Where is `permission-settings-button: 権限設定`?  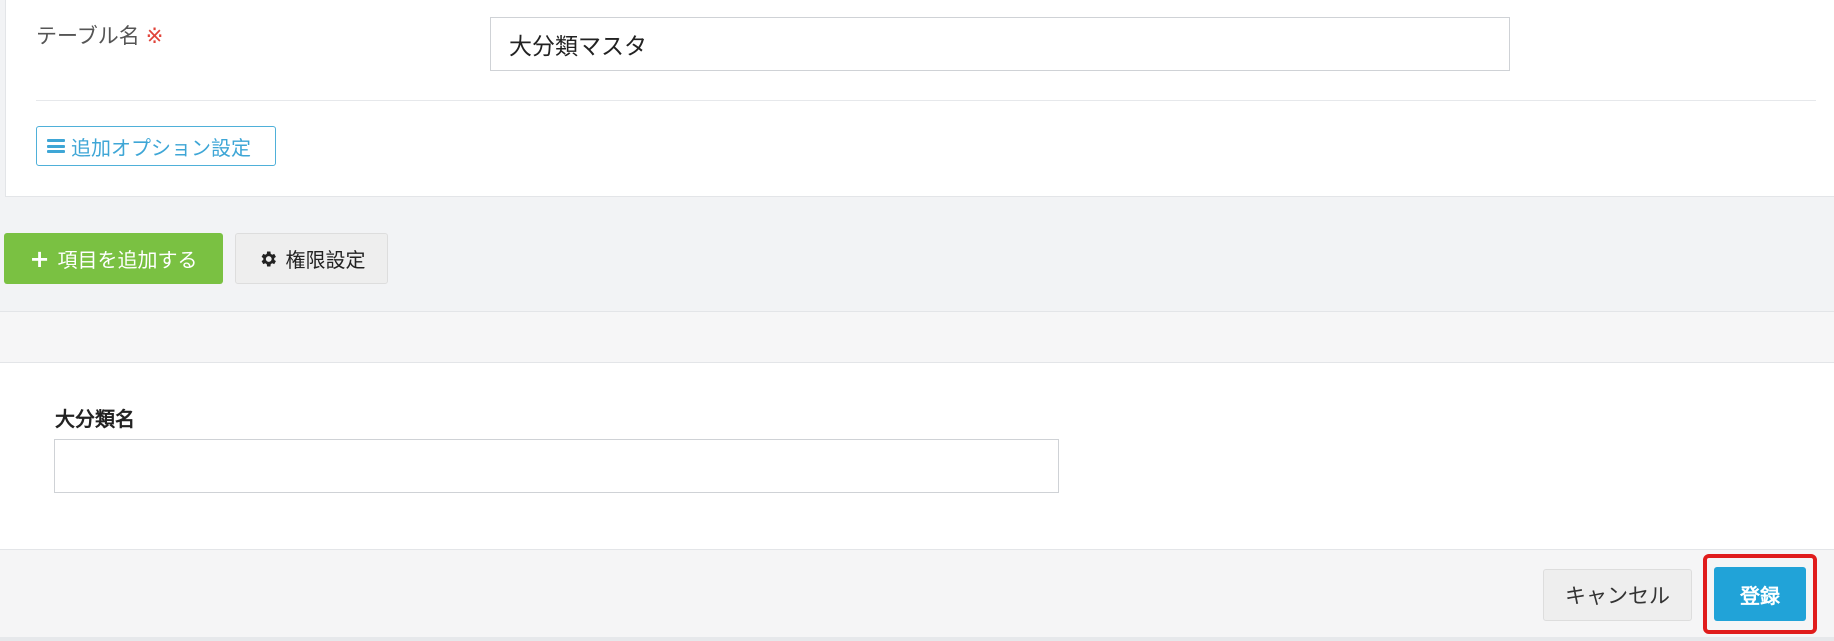
permission-settings-button: 権限設定 is located at coordinates (311, 258).